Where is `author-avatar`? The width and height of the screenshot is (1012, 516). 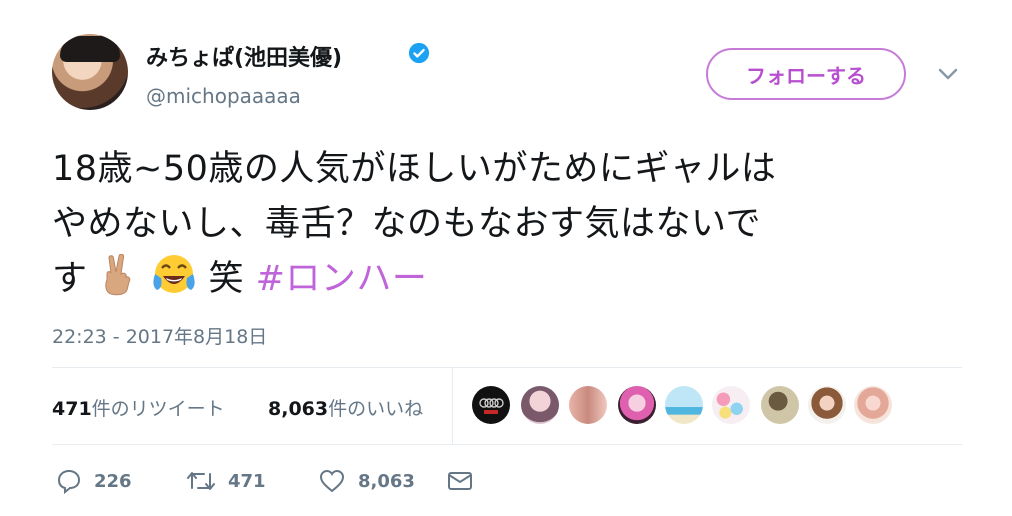
author-avatar is located at coordinates (90, 72).